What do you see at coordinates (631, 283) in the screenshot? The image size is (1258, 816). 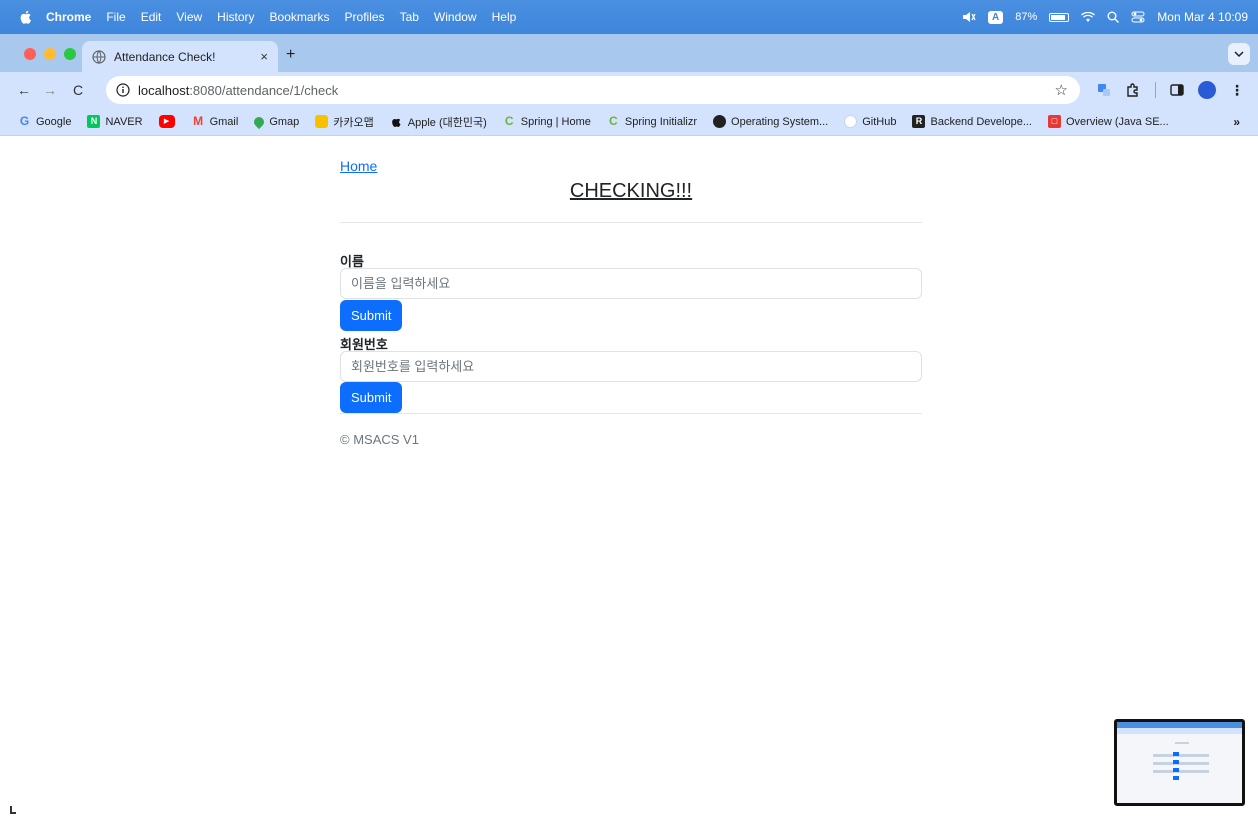 I see `name-input` at bounding box center [631, 283].